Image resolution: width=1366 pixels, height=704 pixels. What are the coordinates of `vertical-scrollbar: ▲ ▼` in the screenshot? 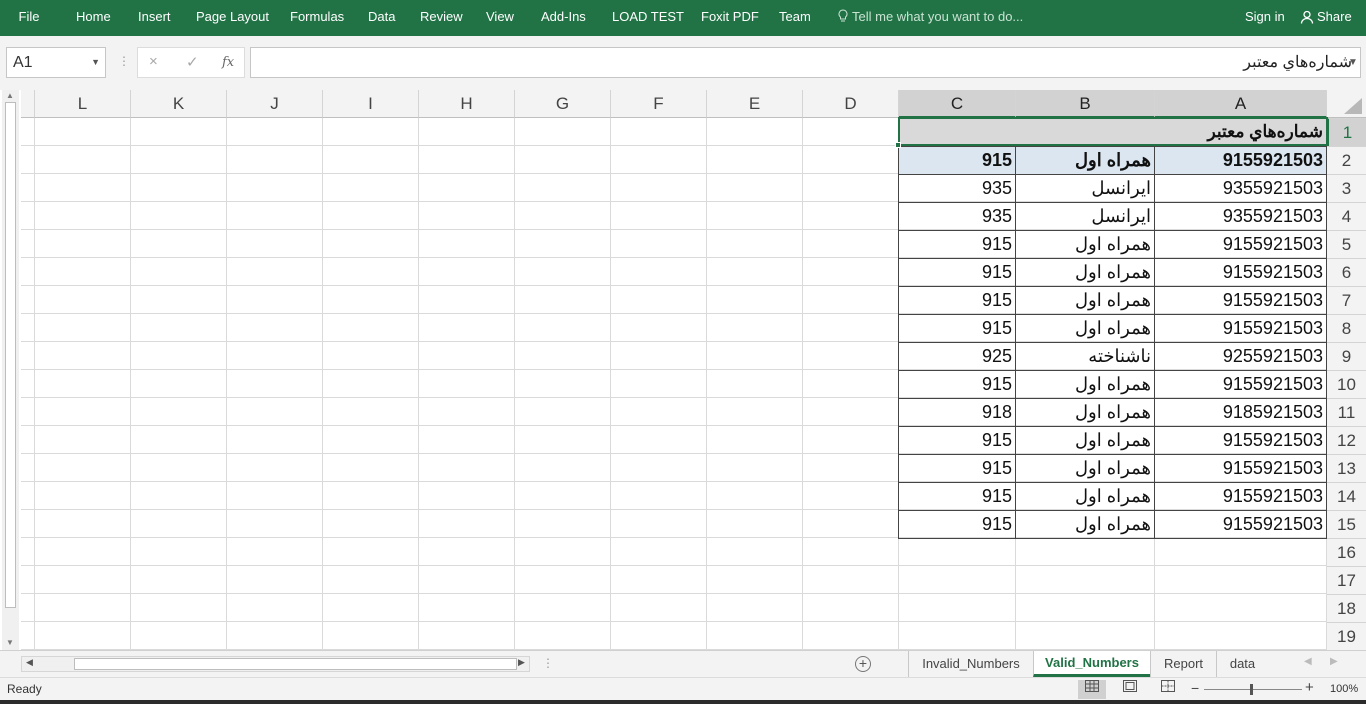 It's located at (10, 370).